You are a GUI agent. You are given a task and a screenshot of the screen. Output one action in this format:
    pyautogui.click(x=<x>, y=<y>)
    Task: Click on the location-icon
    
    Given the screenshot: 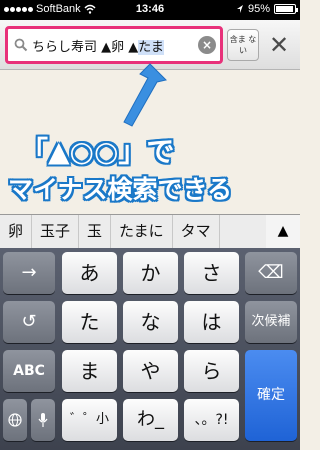 What is the action you would take?
    pyautogui.click(x=239, y=9)
    